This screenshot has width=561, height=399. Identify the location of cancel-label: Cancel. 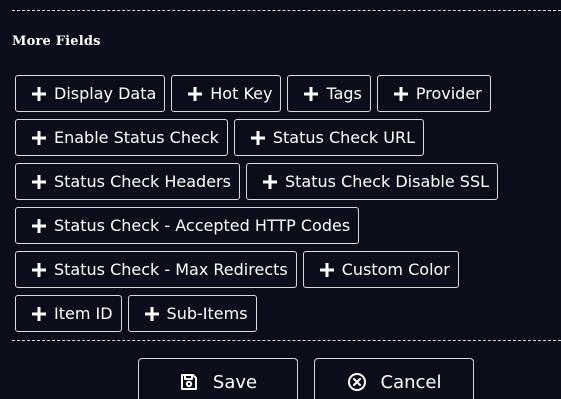
(411, 382).